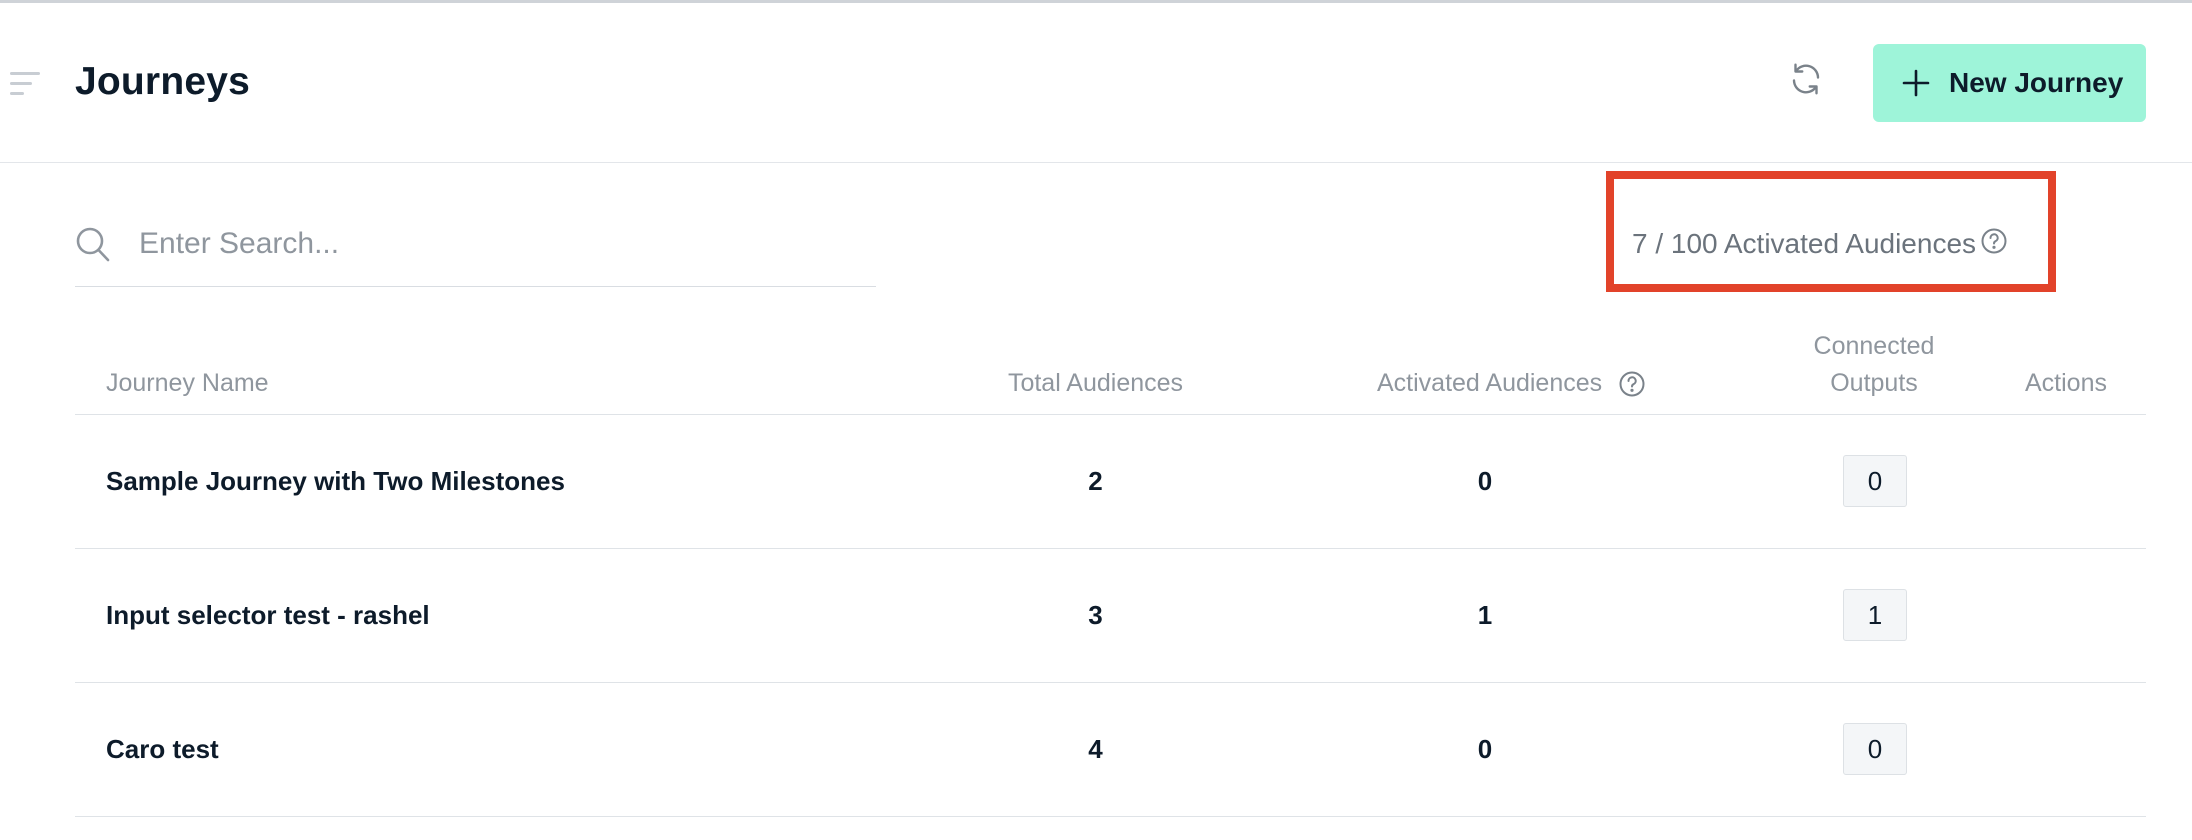 Image resolution: width=2192 pixels, height=840 pixels. Describe the element at coordinates (1095, 481) in the screenshot. I see `total-audiences-value: 2` at that location.